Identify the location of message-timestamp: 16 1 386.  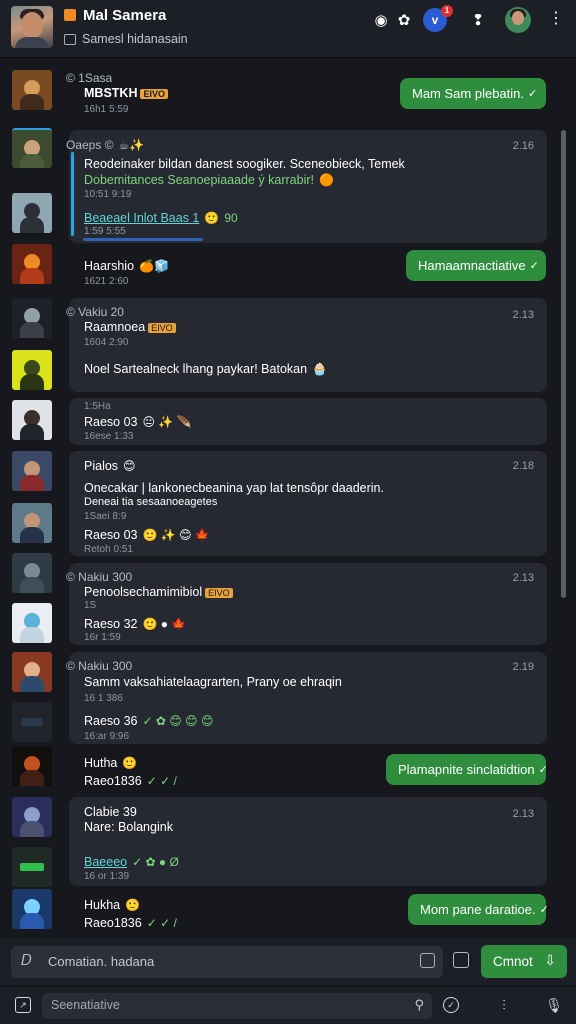
(103, 698).